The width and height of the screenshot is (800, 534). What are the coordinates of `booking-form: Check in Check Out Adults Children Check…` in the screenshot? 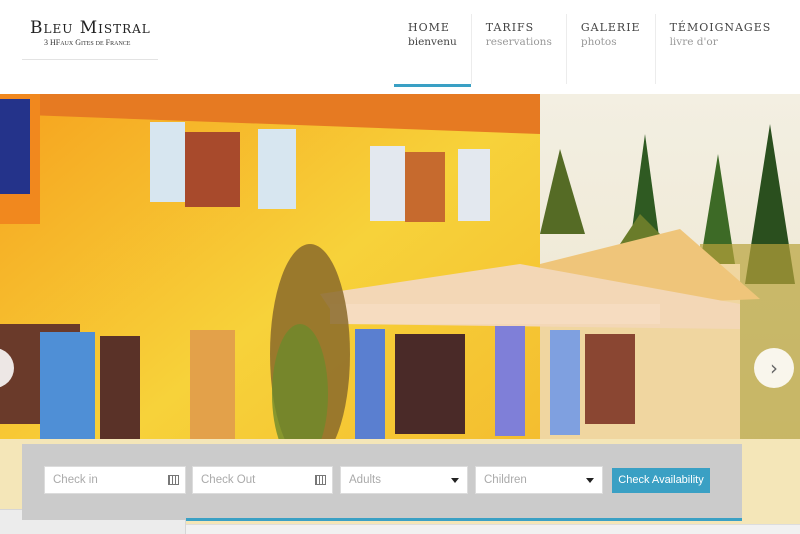 It's located at (382, 482).